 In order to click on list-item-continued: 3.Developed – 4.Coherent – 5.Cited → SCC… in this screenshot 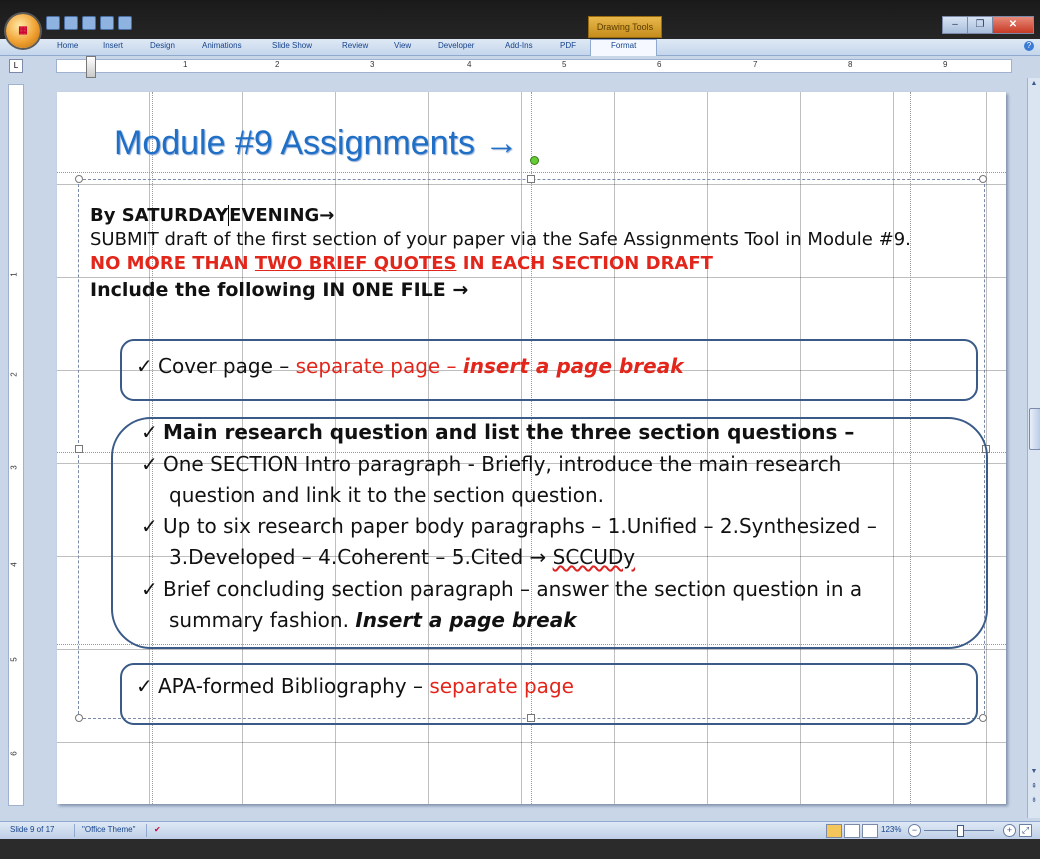, I will do `click(402, 557)`.